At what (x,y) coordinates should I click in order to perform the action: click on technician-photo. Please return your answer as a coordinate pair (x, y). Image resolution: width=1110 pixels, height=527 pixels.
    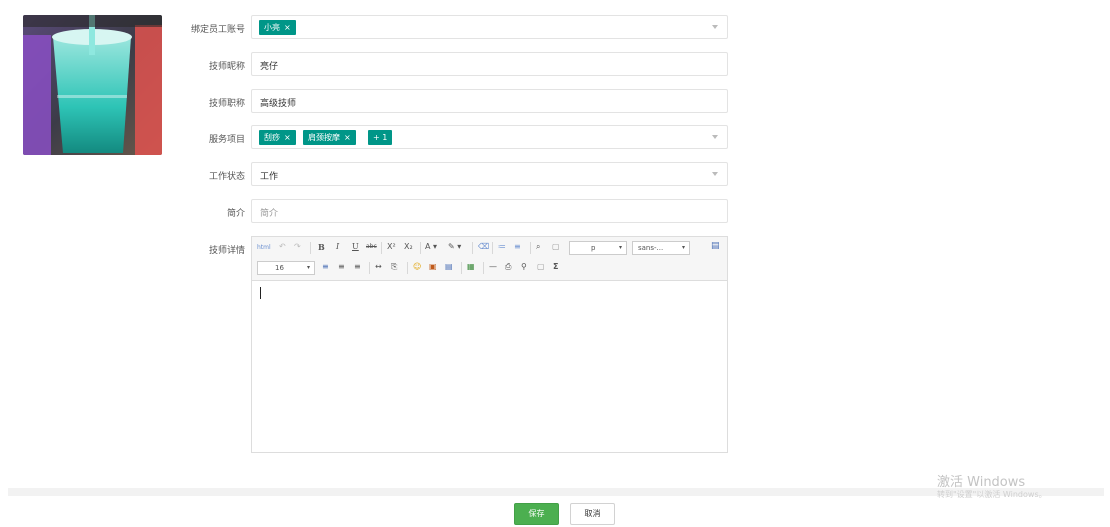
    Looking at the image, I should click on (92, 85).